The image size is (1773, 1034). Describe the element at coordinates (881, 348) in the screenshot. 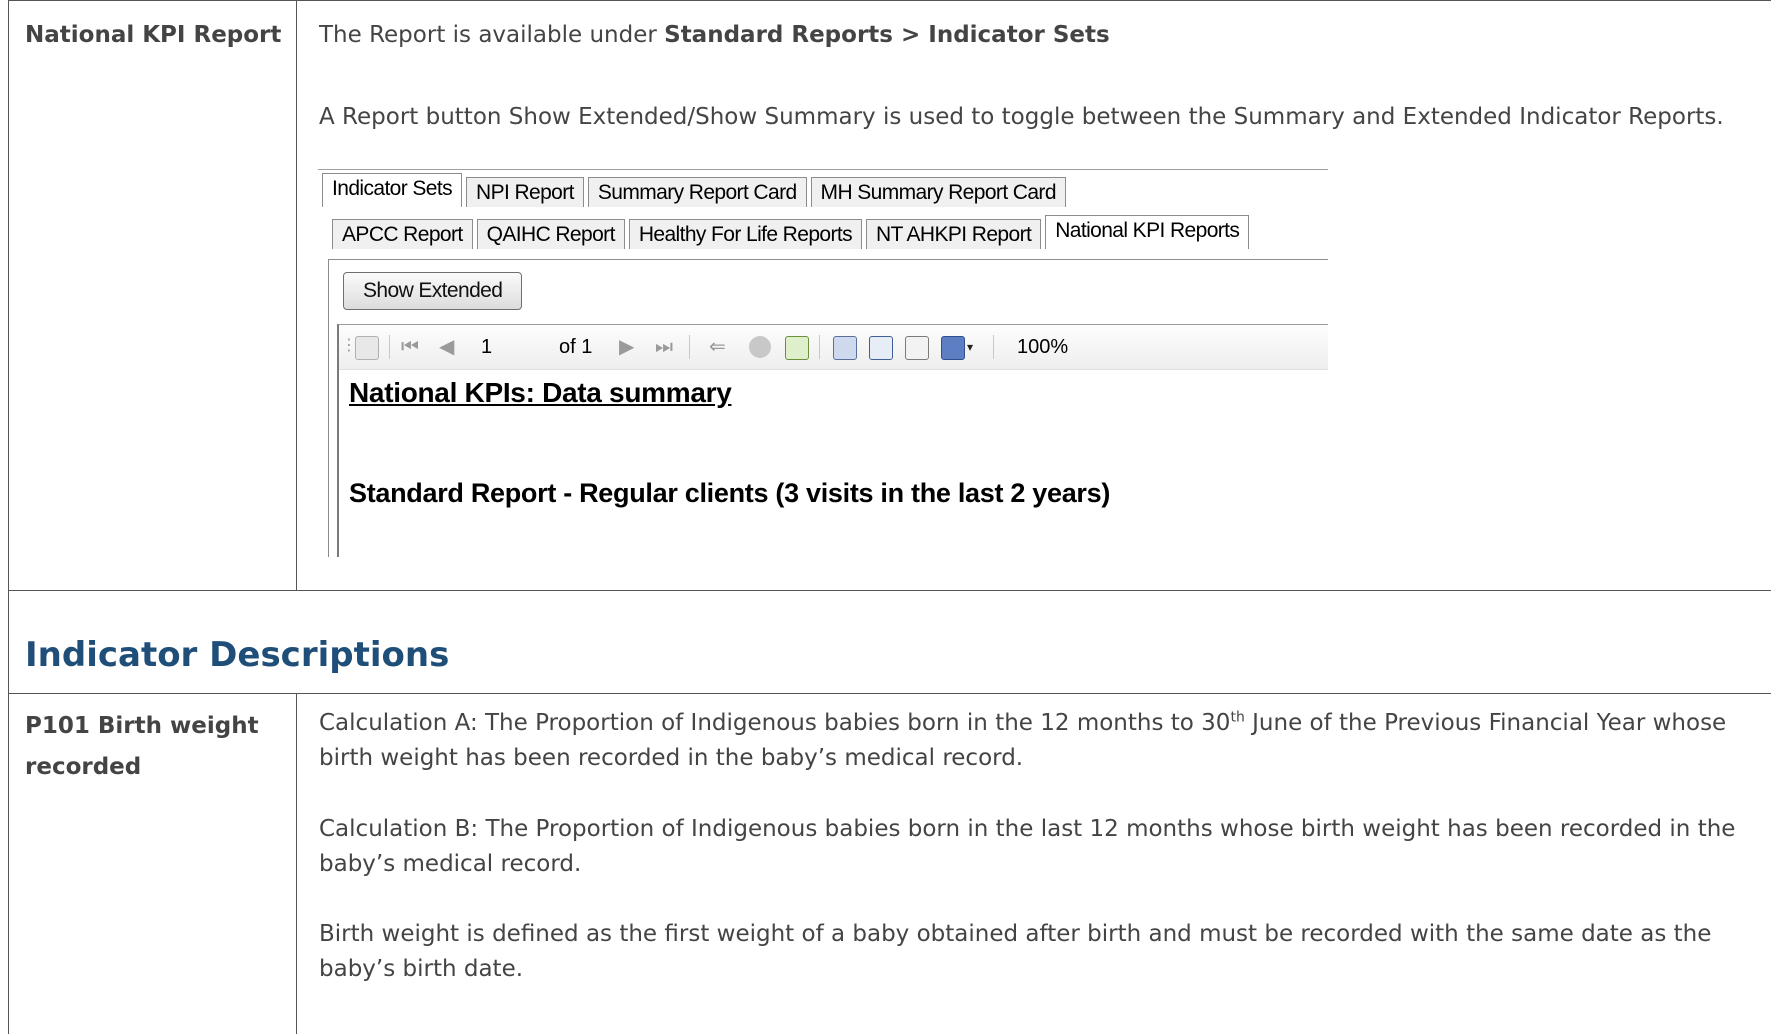

I see `print-layout-icon` at that location.